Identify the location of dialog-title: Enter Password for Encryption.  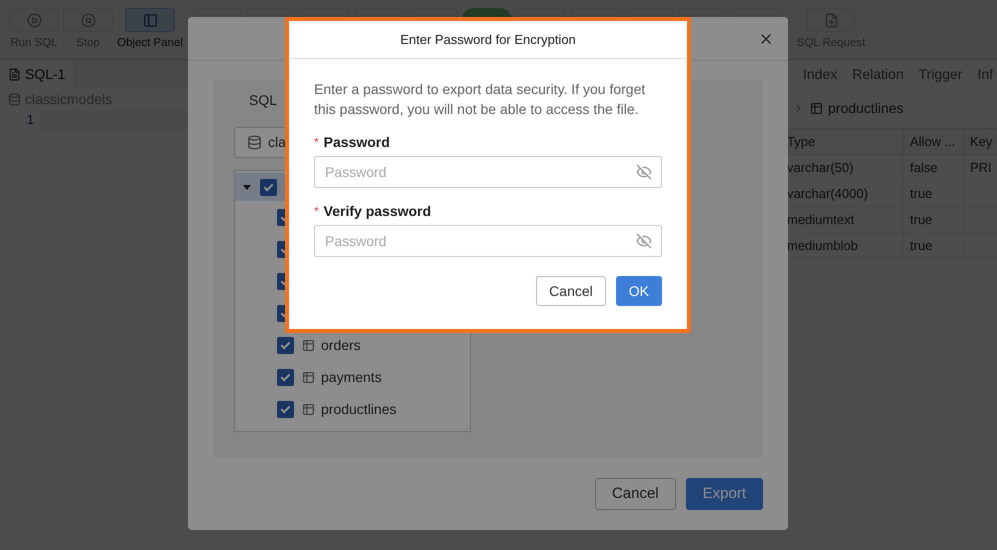
(488, 39).